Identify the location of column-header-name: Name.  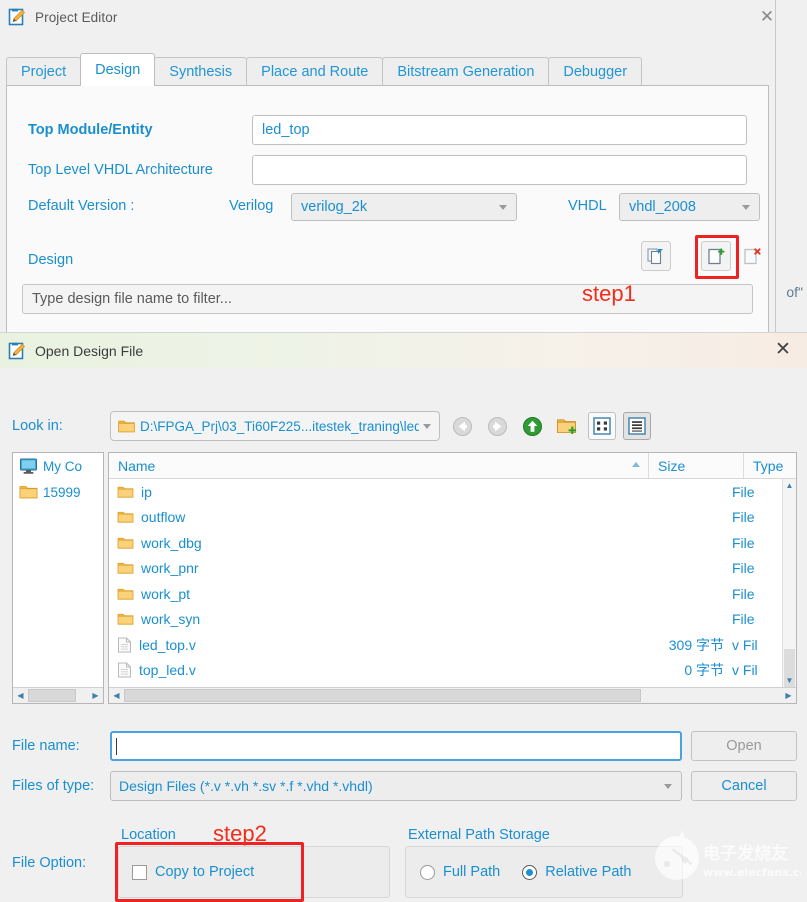
(379, 465).